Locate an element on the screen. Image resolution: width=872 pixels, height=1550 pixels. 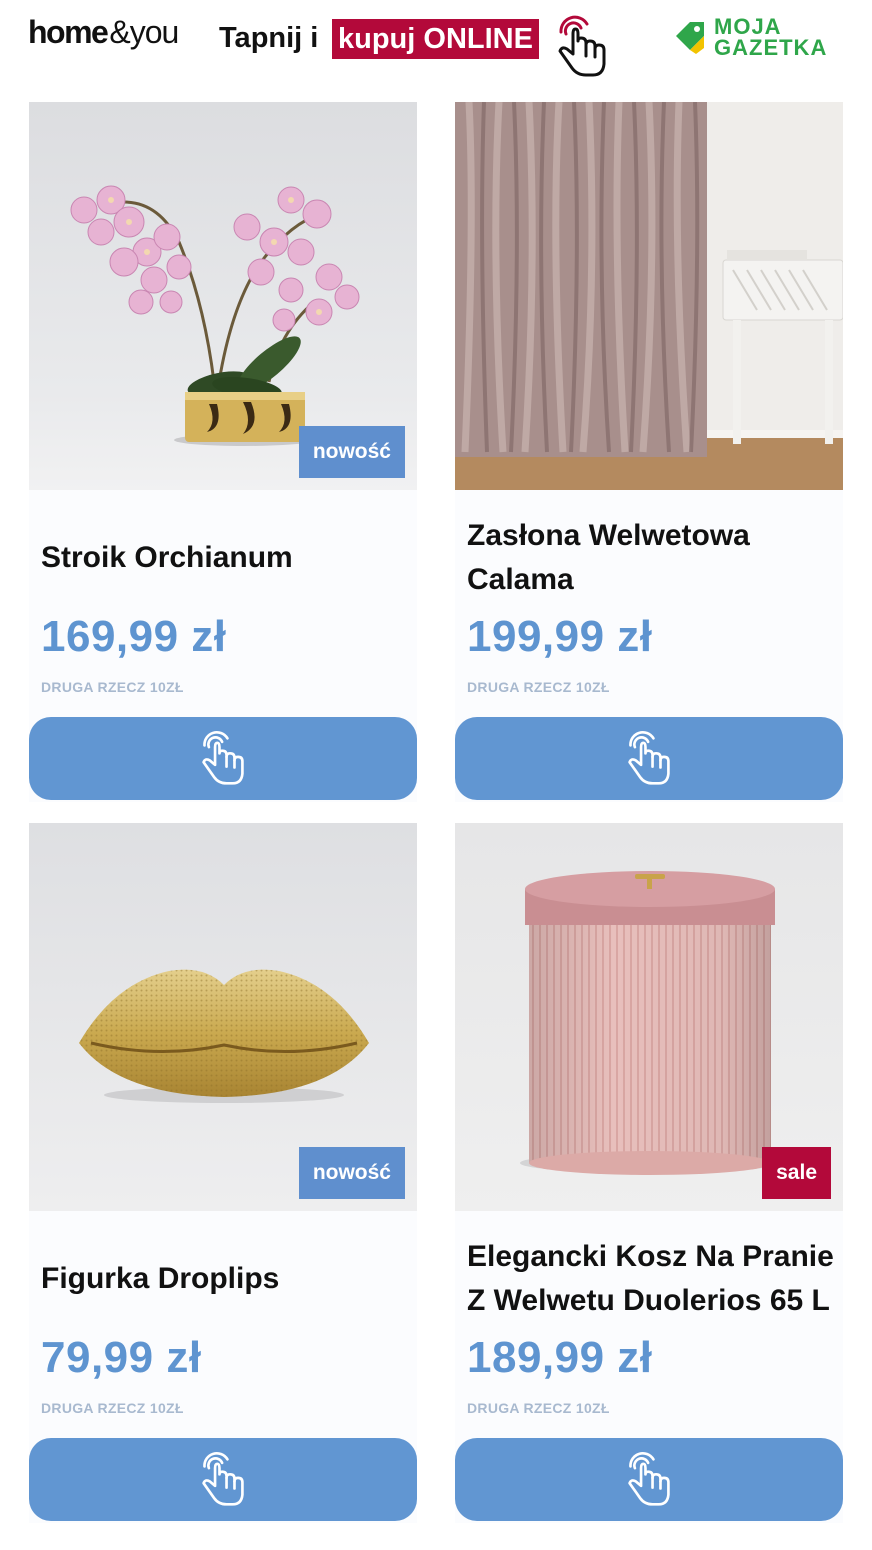
product-price: 189,99 zł is located at coordinates (560, 1357).